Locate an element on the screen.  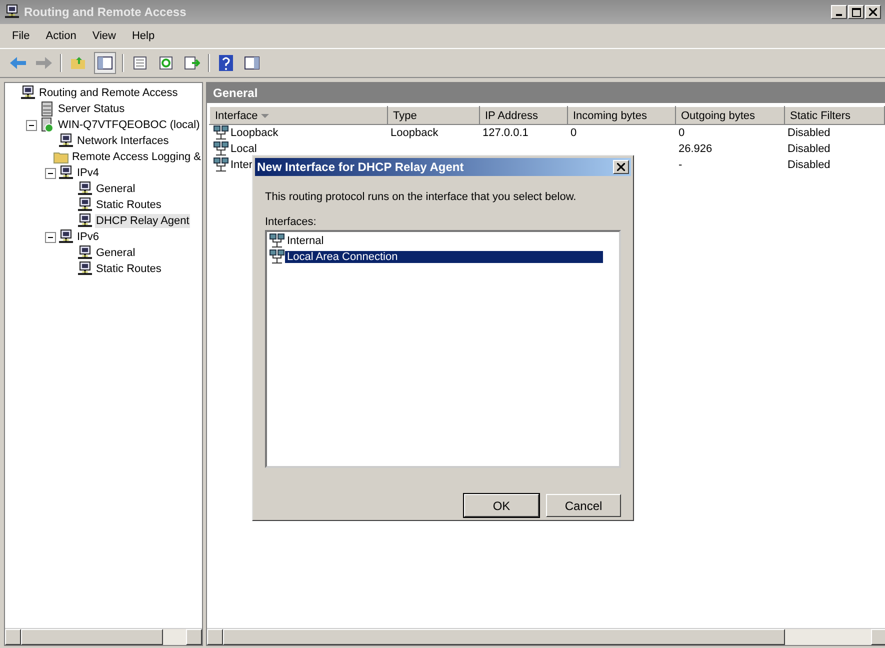
list-item: Internal is located at coordinates (444, 241).